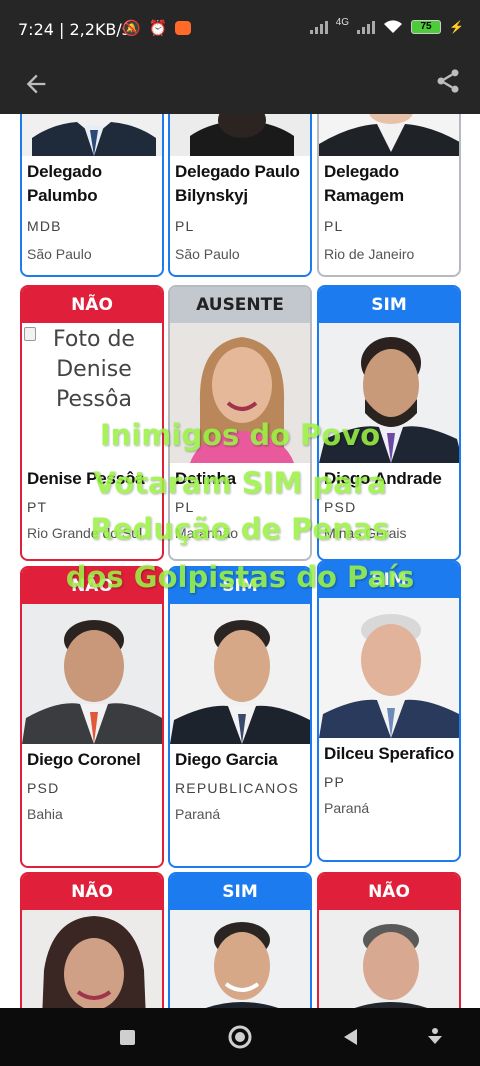 This screenshot has height=1066, width=480. What do you see at coordinates (237, 788) in the screenshot?
I see `deputy-party: REPUBLICANOS` at bounding box center [237, 788].